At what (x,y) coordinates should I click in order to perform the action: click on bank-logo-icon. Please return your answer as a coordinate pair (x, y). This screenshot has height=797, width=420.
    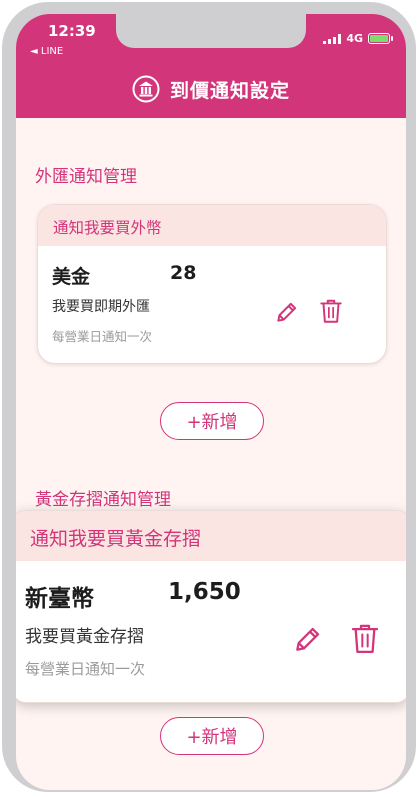
    Looking at the image, I should click on (146, 89).